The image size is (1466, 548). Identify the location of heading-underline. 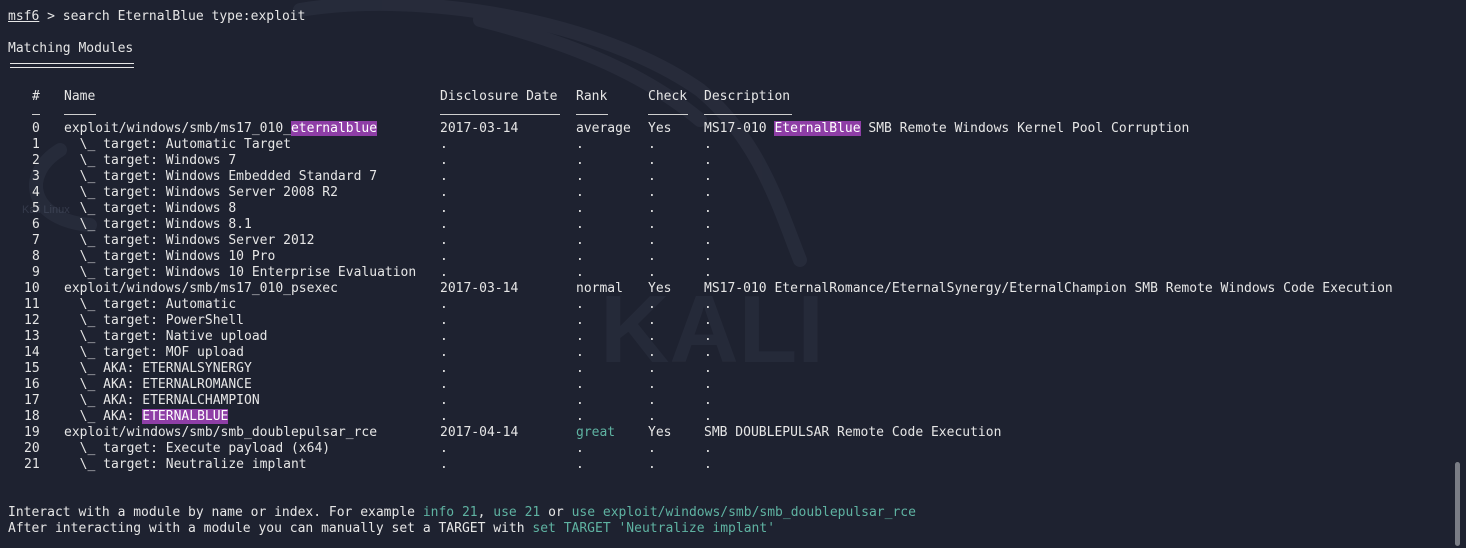
(72, 65).